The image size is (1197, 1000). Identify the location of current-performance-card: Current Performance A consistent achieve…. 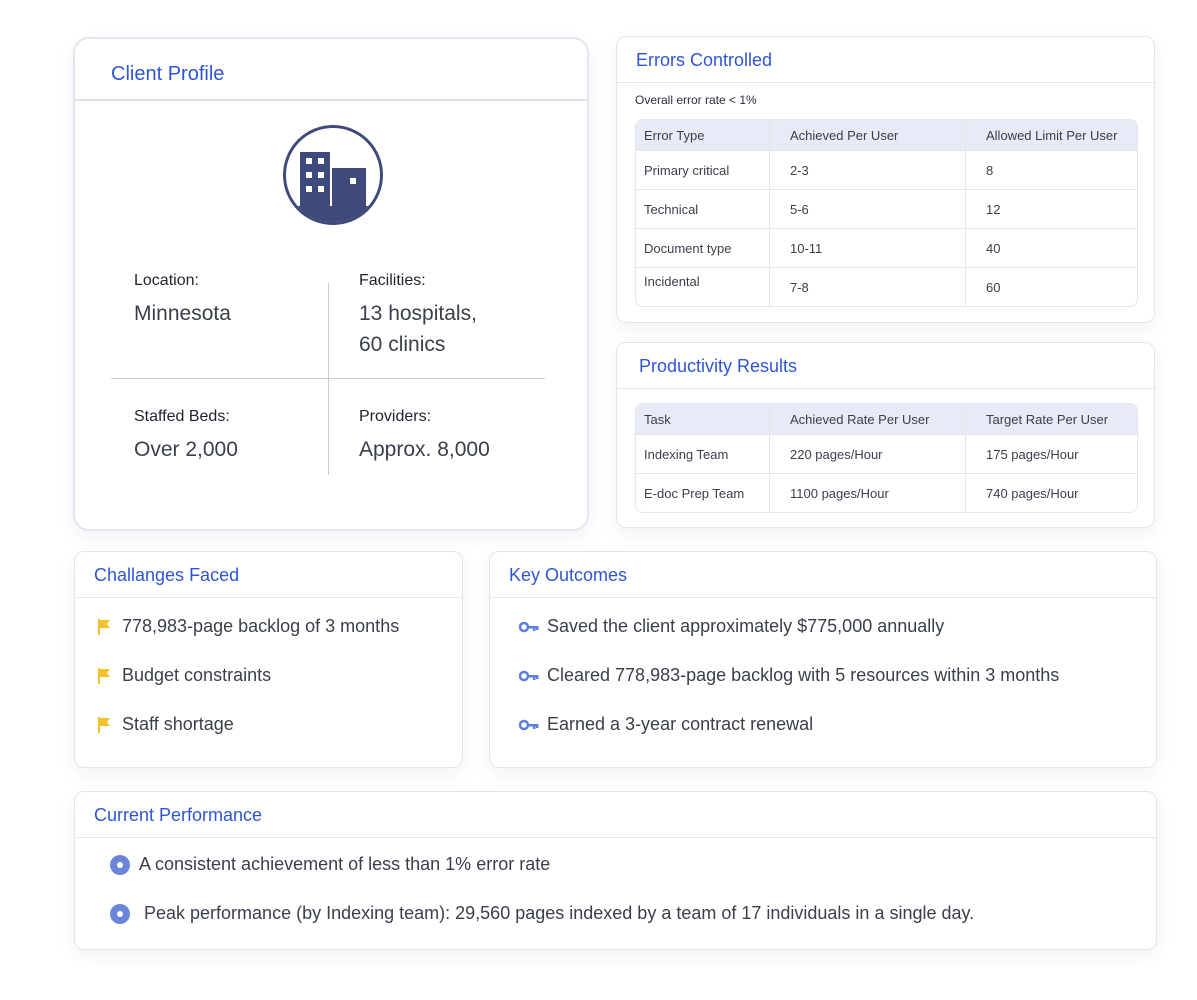
(615, 870).